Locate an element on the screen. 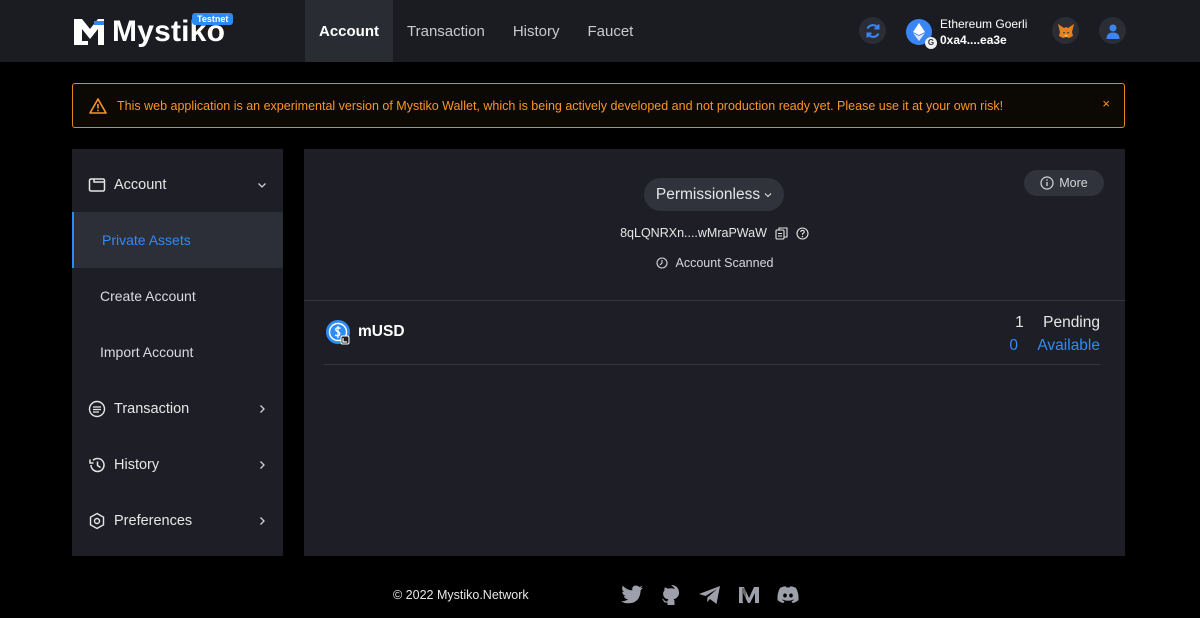 The width and height of the screenshot is (1200, 618). pending-amount: 1 is located at coordinates (1019, 322).